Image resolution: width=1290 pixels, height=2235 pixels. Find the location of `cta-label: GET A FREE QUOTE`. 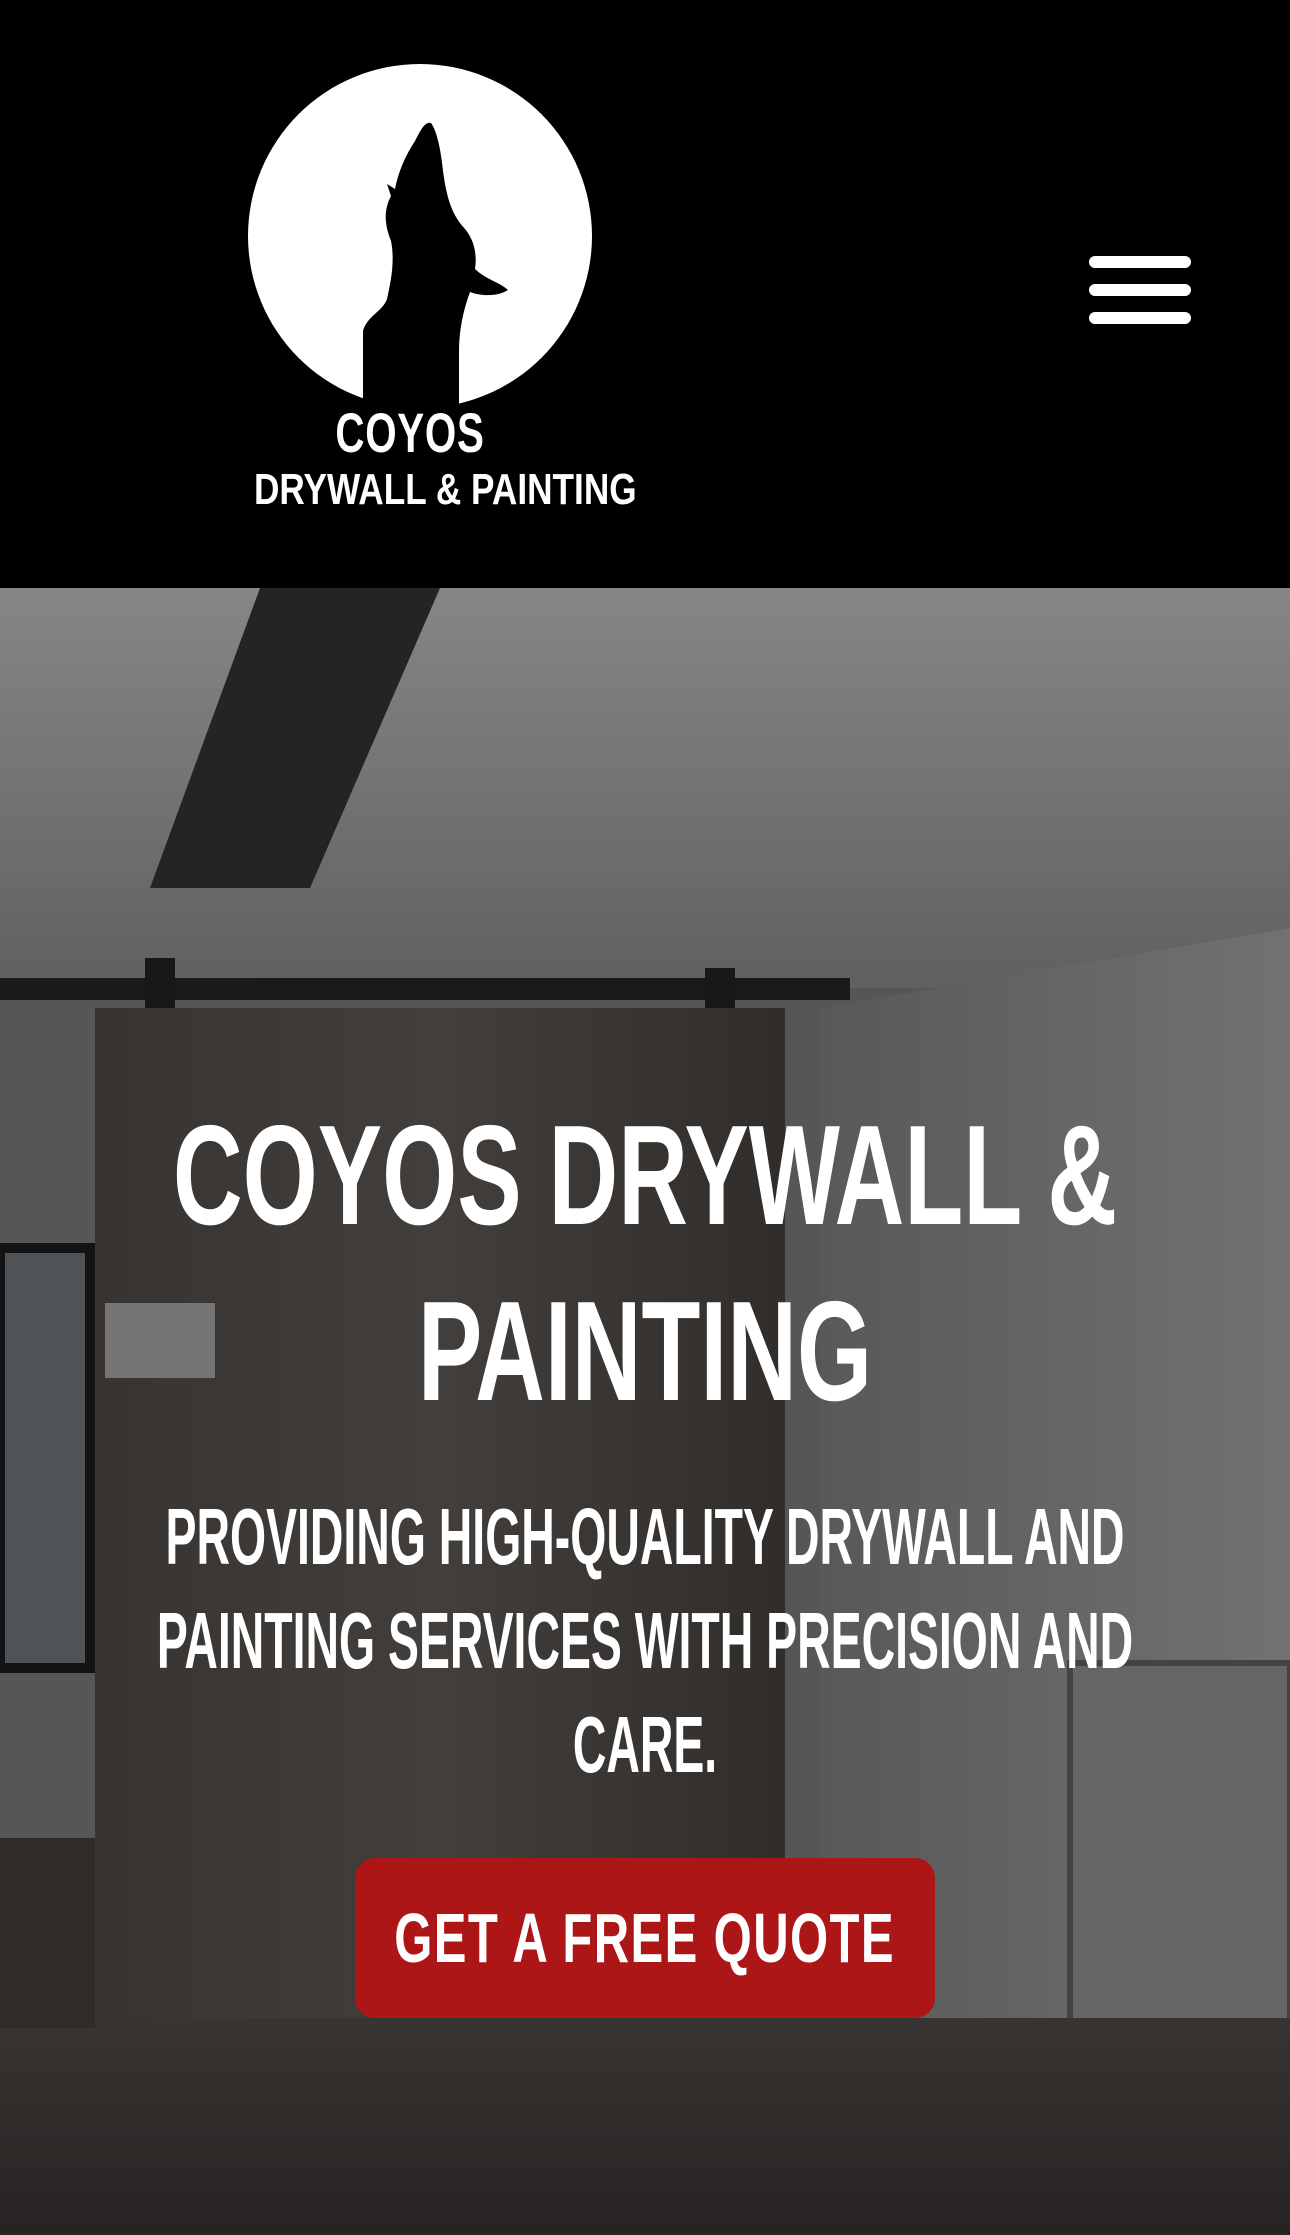

cta-label: GET A FREE QUOTE is located at coordinates (645, 1938).